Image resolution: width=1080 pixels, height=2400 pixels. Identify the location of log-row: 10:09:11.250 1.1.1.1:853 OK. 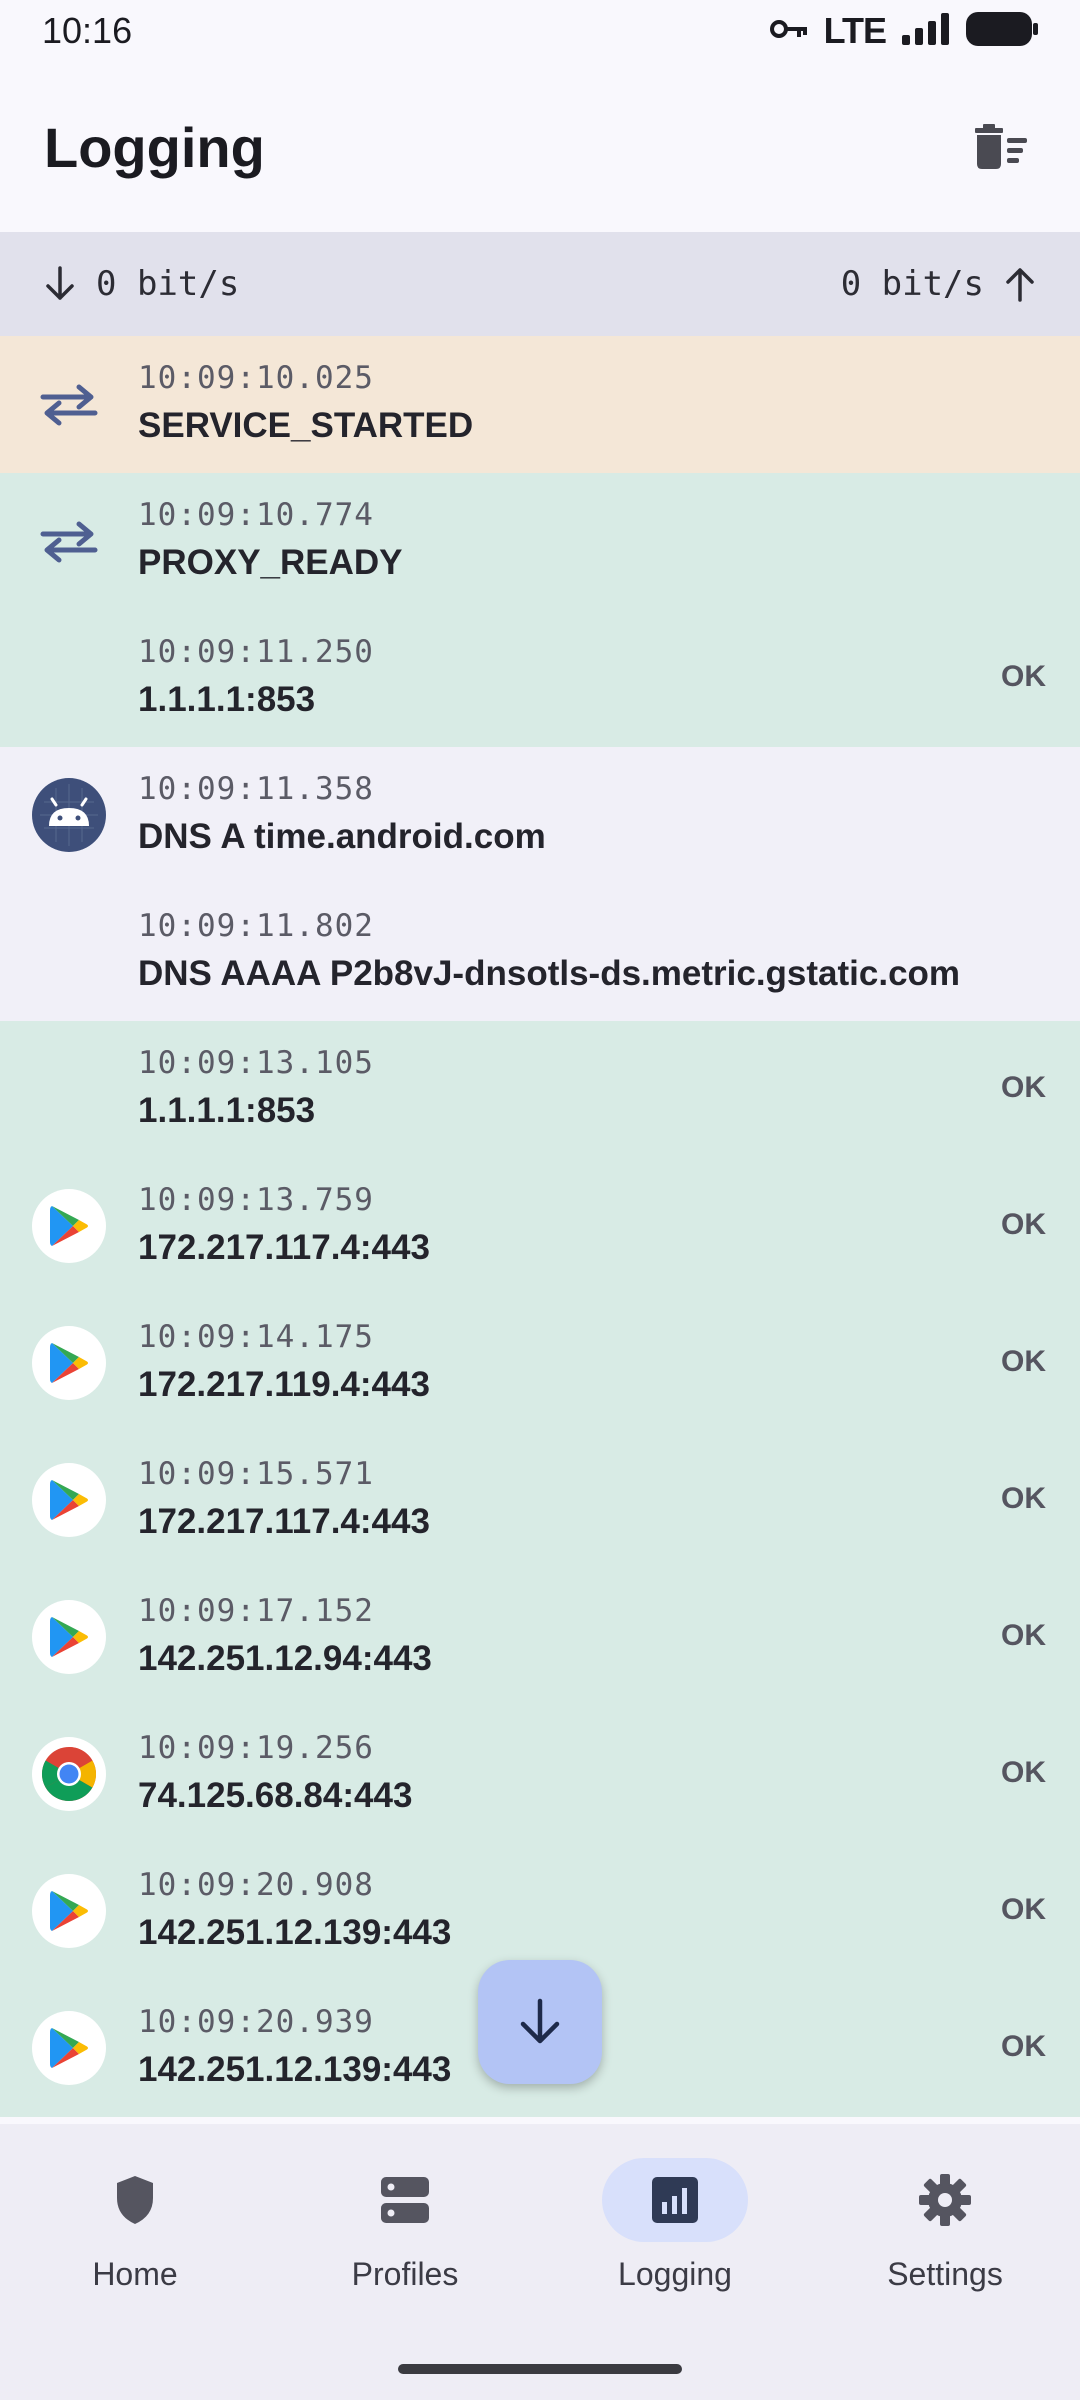
(540, 678).